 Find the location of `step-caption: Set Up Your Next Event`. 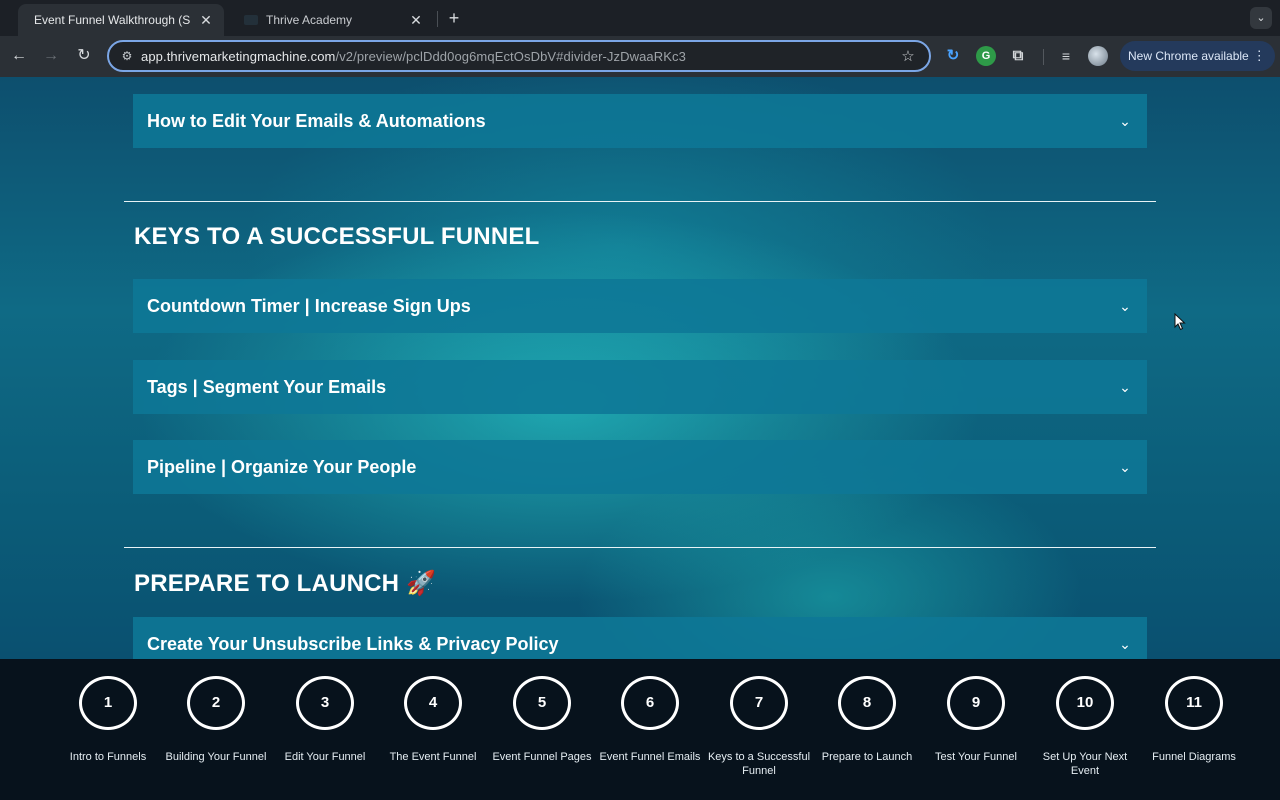

step-caption: Set Up Your Next Event is located at coordinates (1085, 764).